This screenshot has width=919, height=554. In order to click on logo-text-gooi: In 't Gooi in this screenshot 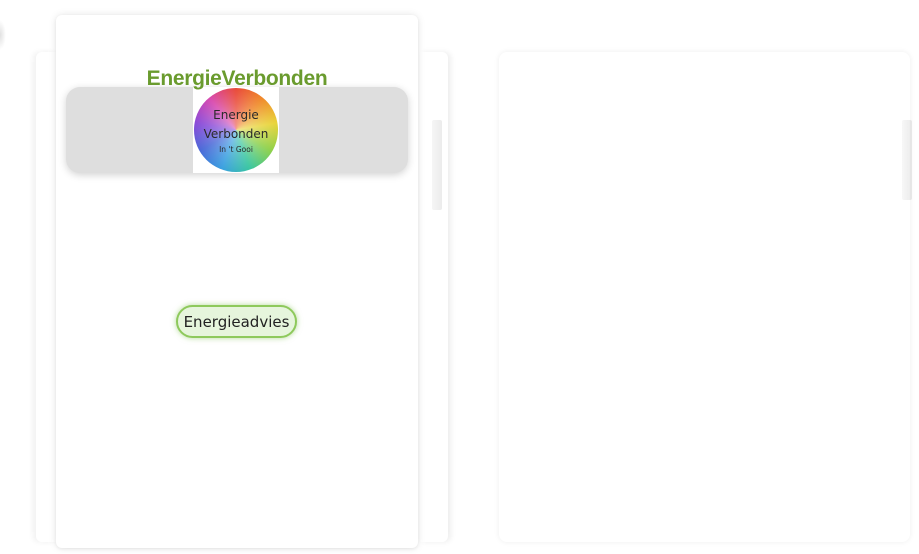, I will do `click(236, 149)`.